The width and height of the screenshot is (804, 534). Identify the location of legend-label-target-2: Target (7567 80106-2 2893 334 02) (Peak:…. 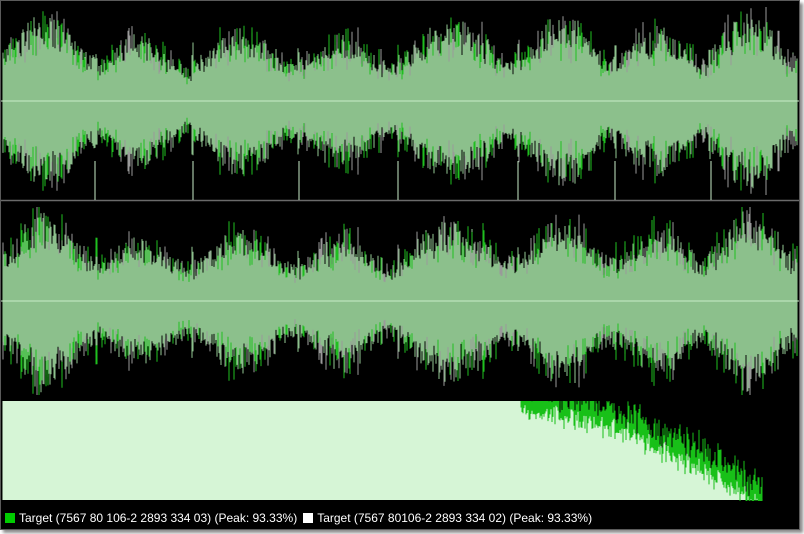
(455, 518).